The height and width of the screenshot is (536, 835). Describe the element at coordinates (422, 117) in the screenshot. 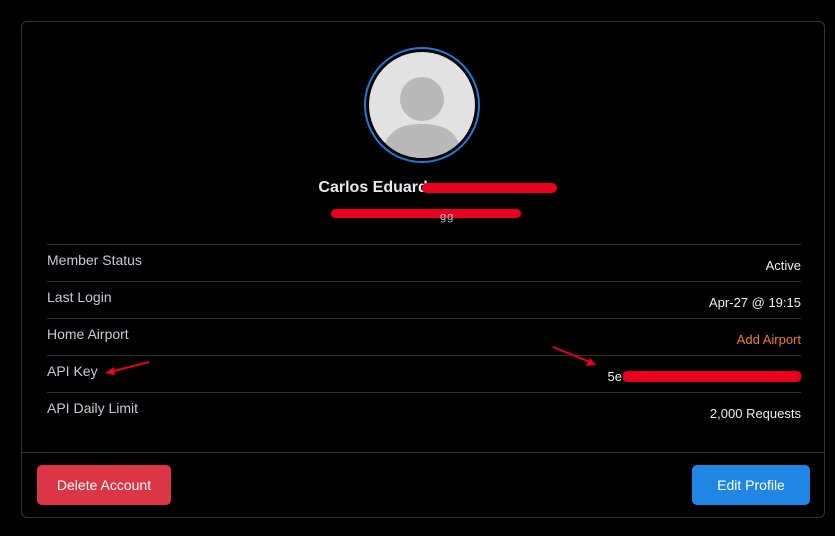

I see `user-silhouette-icon` at that location.